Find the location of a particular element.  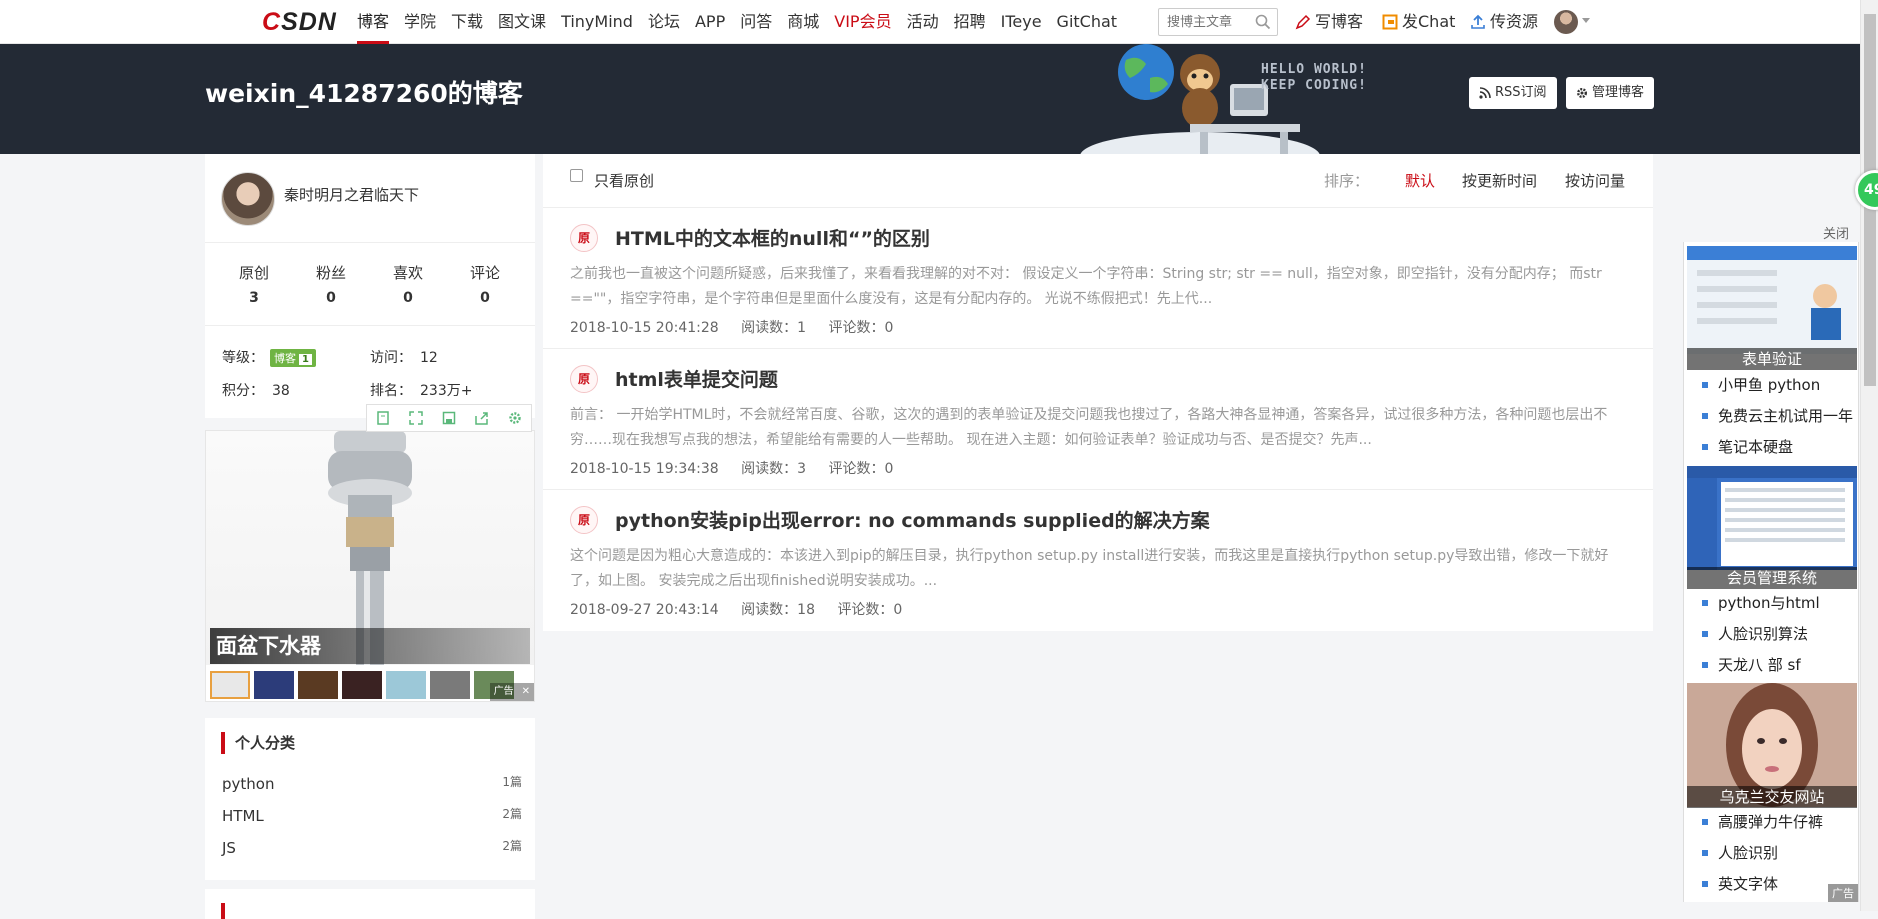

nav-item-jobs: 招聘 is located at coordinates (974, 22).